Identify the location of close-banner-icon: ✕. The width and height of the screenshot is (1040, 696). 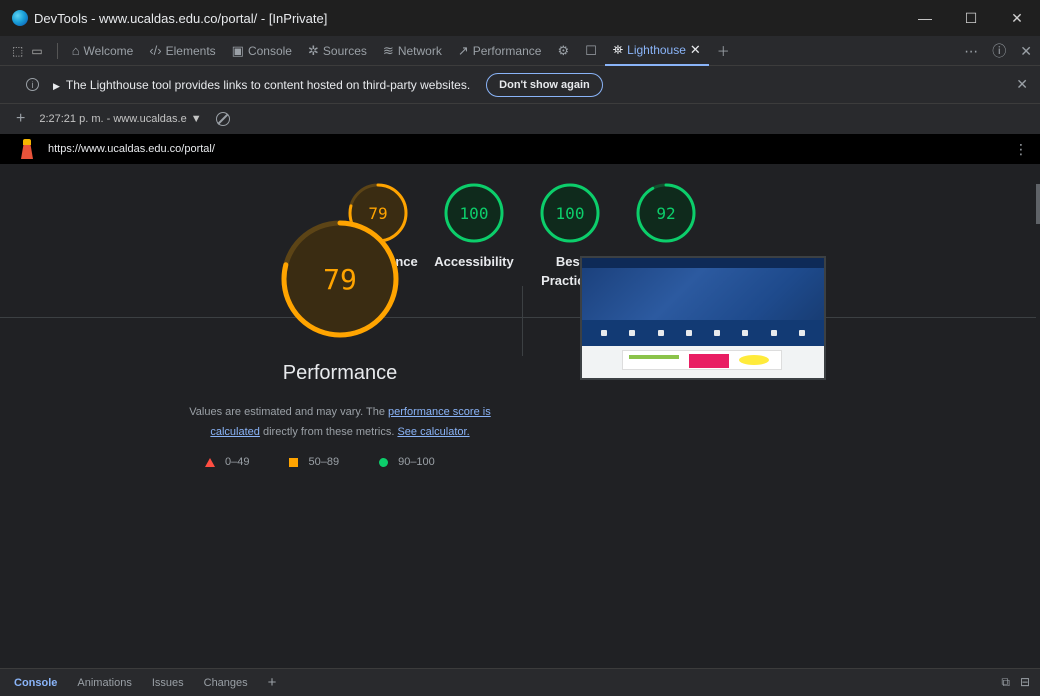
(1022, 84).